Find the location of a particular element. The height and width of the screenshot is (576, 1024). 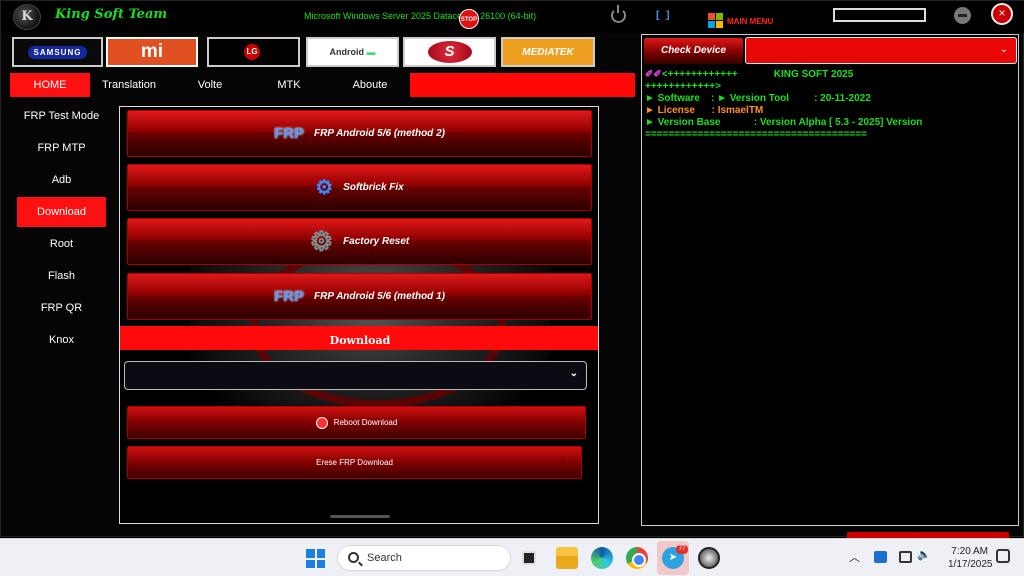

lg-logo: LG is located at coordinates (252, 52).